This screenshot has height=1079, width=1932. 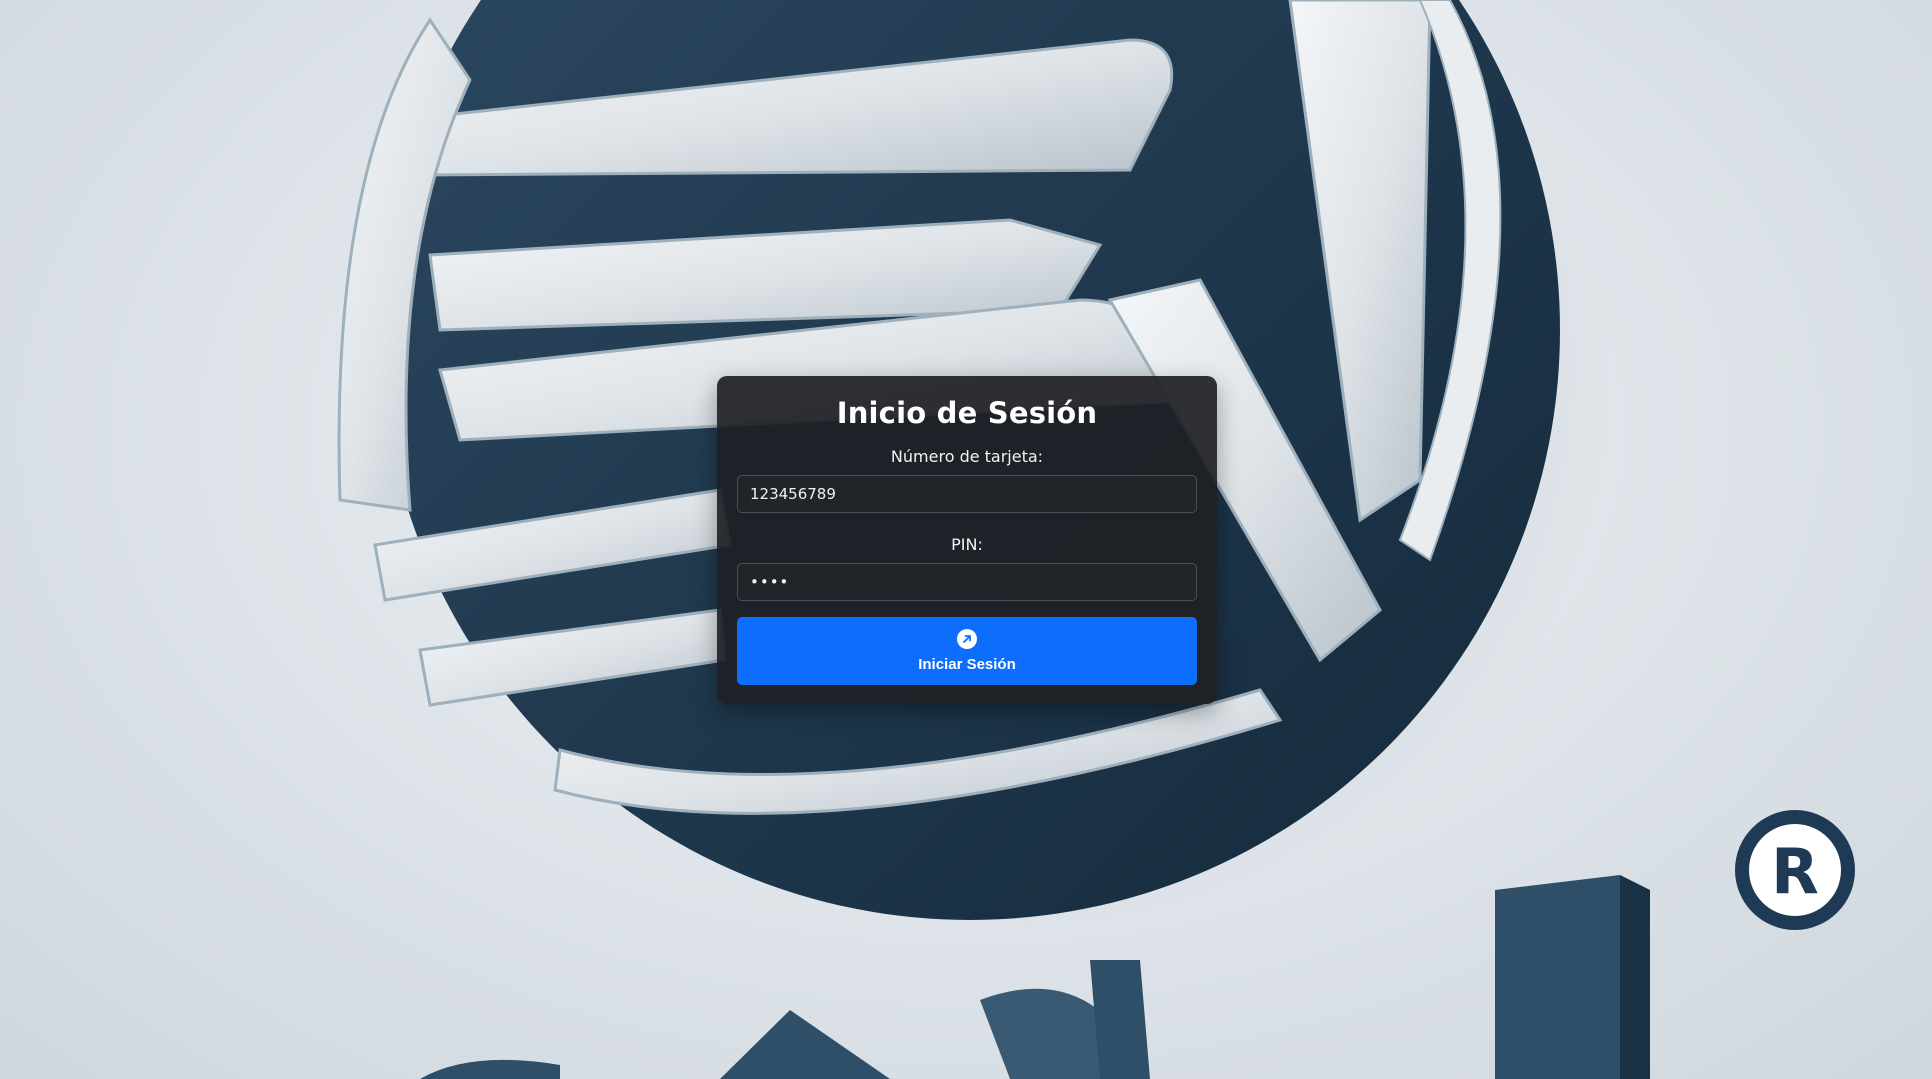 What do you see at coordinates (967, 544) in the screenshot?
I see `pin-label: PIN:` at bounding box center [967, 544].